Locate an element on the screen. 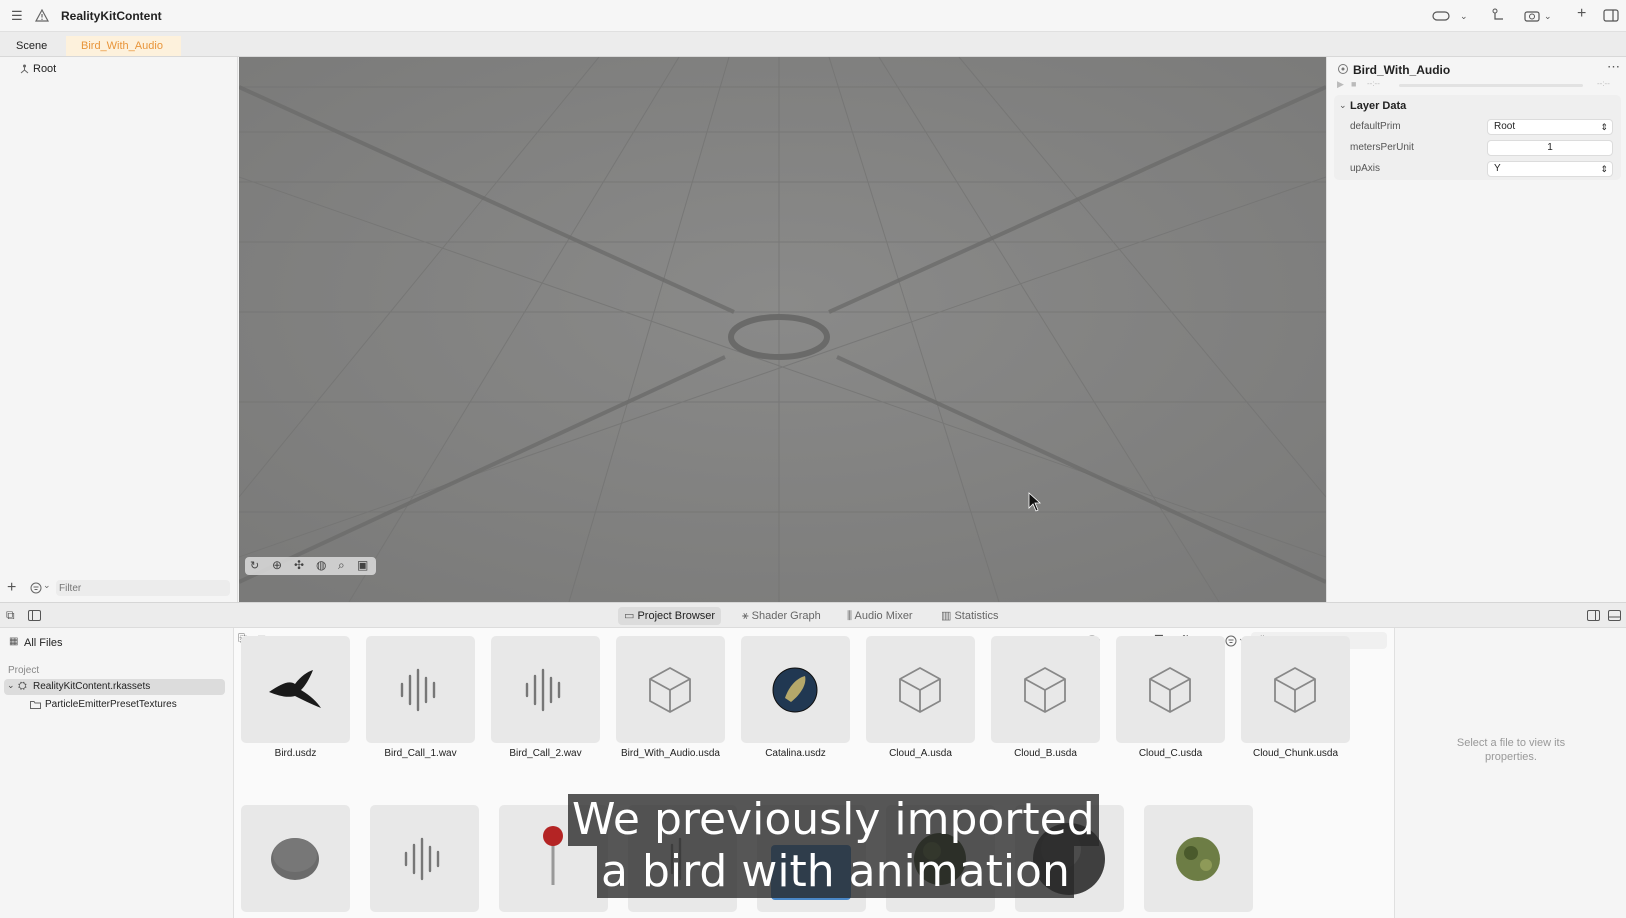 This screenshot has width=1626, height=918. camera-icon is located at coordinates (1532, 15).